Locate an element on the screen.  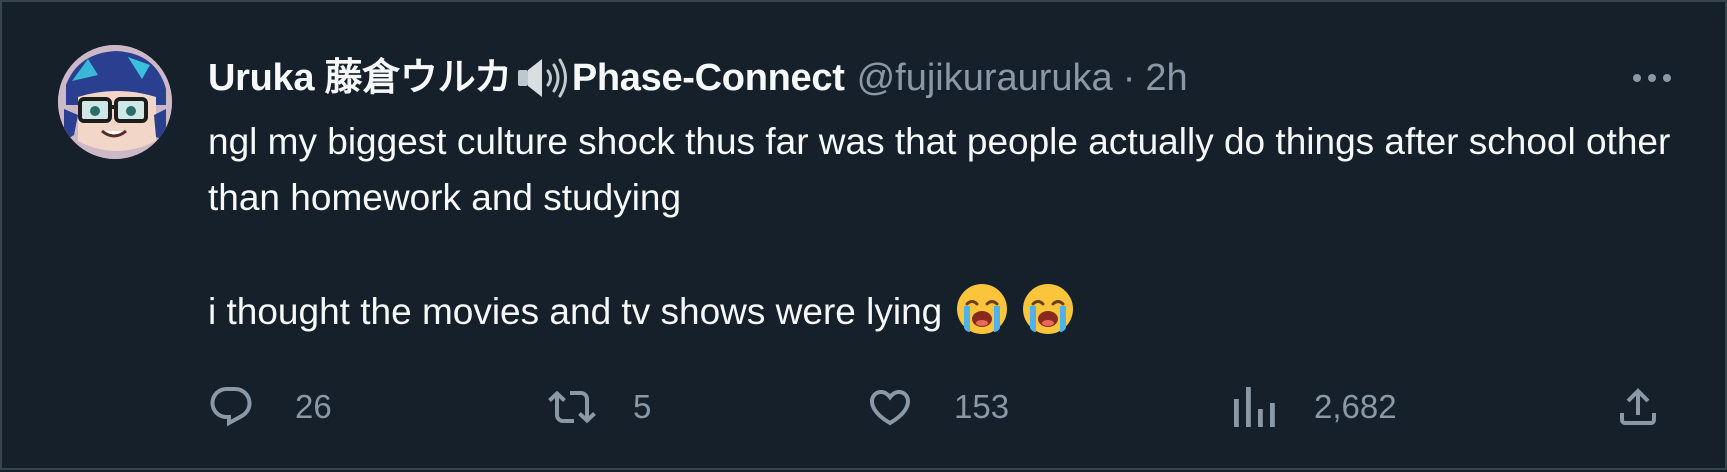
like-button: 153 is located at coordinates (937, 407).